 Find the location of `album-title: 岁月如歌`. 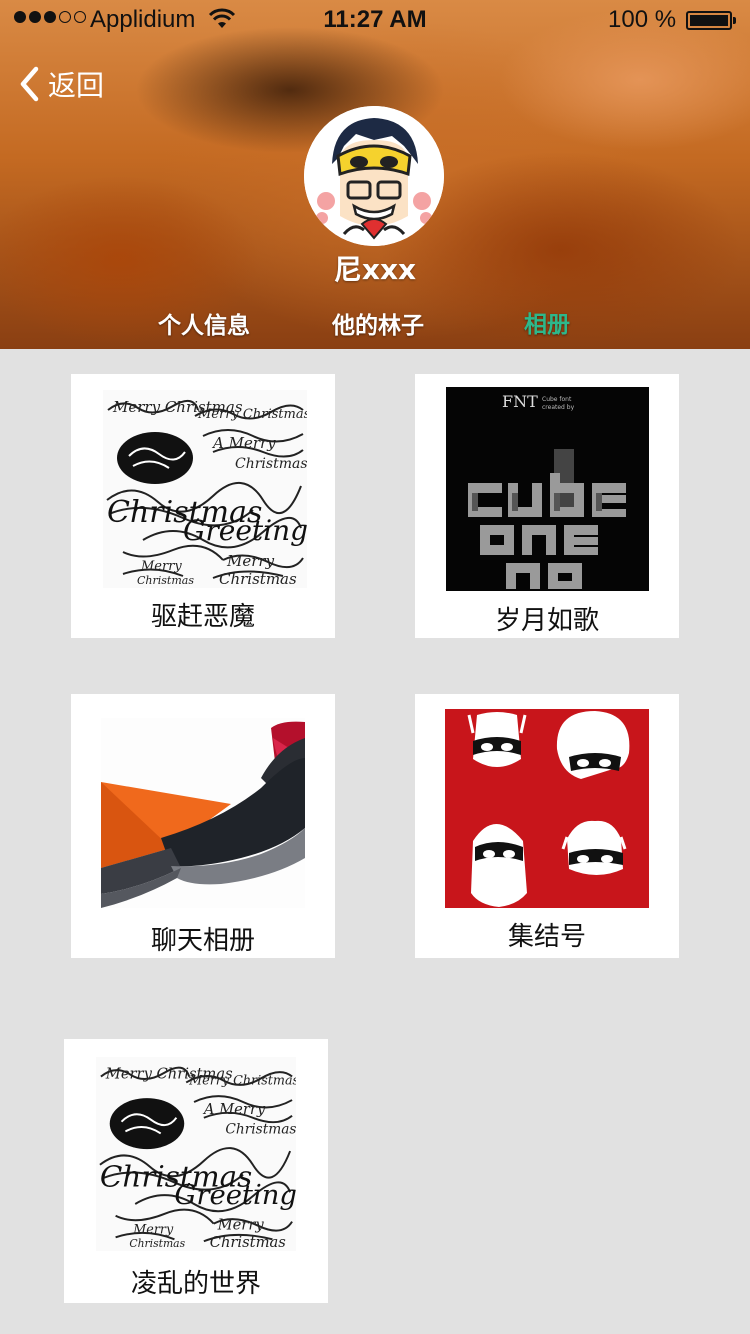

album-title: 岁月如歌 is located at coordinates (546, 621).